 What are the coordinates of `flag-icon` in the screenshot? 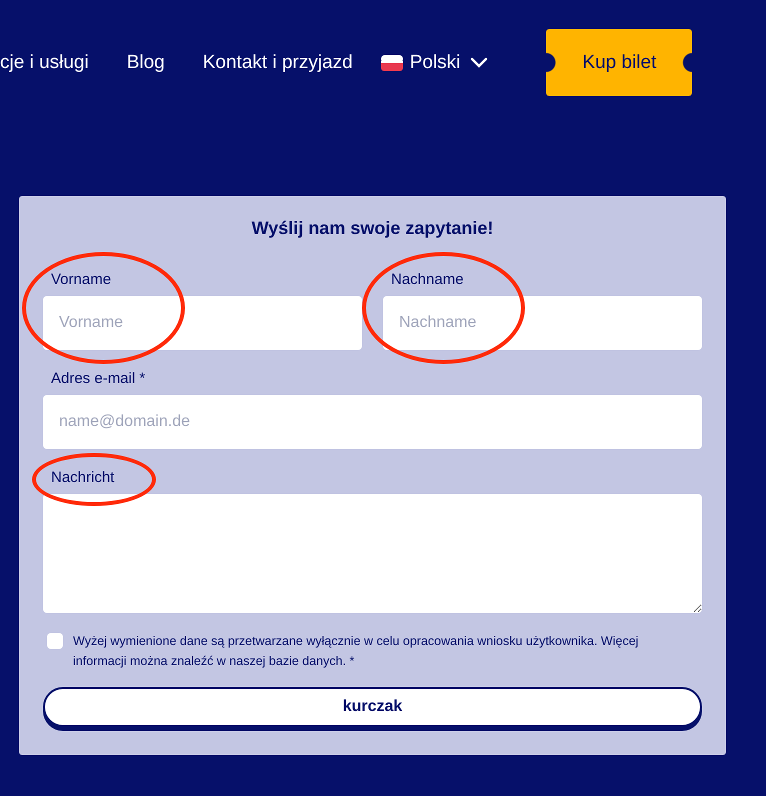 It's located at (391, 62).